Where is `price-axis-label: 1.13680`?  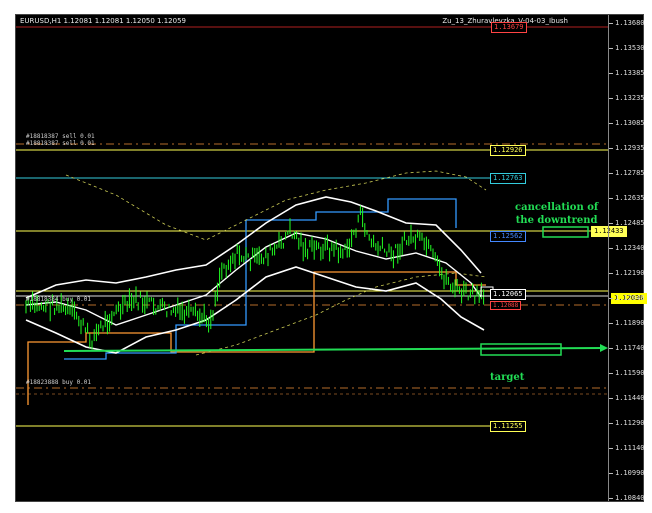
price-axis-label: 1.13680 is located at coordinates (630, 23).